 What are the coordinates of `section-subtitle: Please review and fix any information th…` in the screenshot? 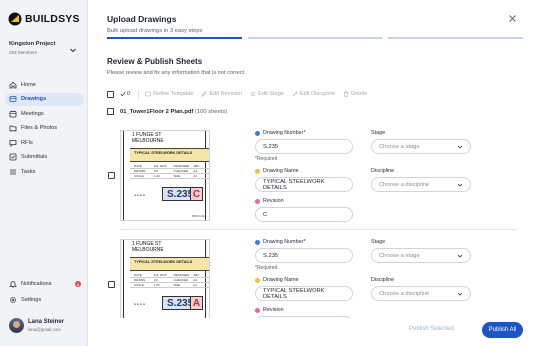 It's located at (176, 73).